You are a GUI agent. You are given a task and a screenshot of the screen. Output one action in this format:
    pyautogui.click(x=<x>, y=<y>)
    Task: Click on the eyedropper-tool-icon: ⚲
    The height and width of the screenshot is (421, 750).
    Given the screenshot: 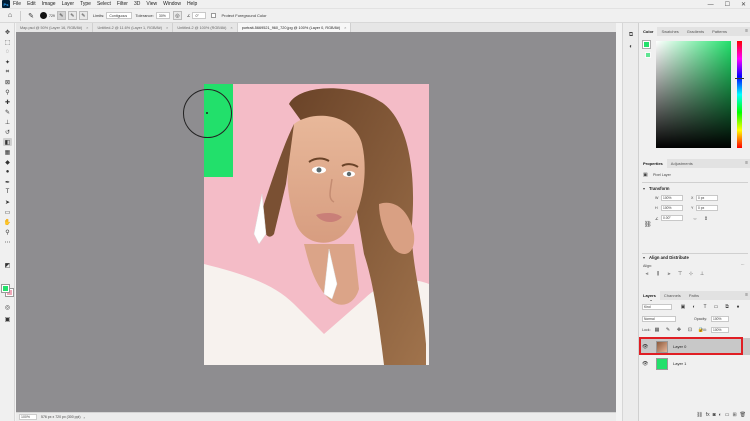 What is the action you would take?
    pyautogui.click(x=7, y=92)
    